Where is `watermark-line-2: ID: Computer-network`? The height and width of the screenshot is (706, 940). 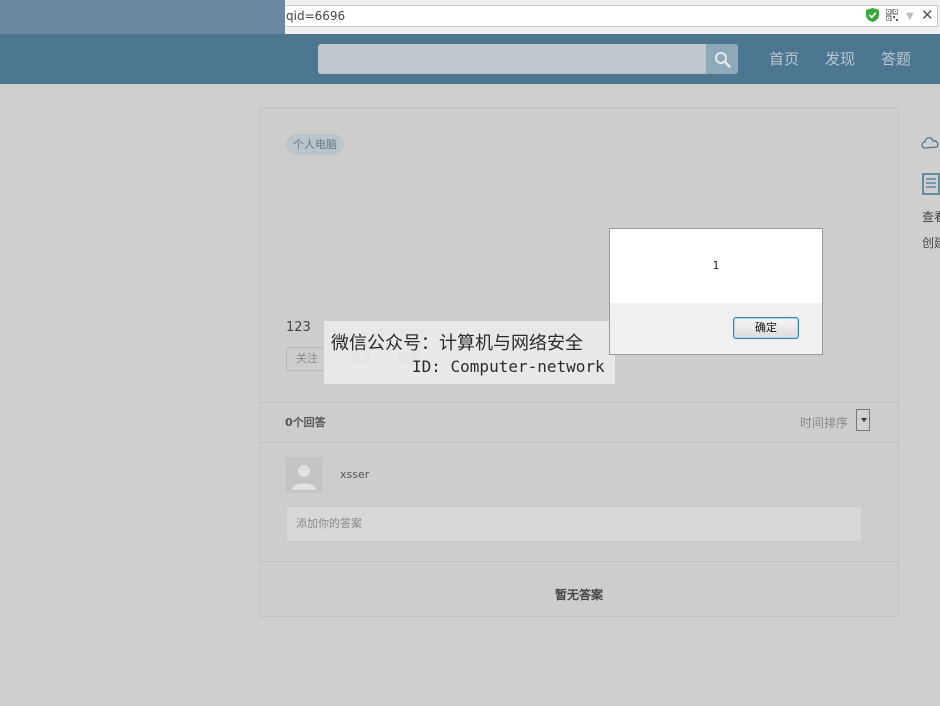
watermark-line-2: ID: Computer-network is located at coordinates (508, 366).